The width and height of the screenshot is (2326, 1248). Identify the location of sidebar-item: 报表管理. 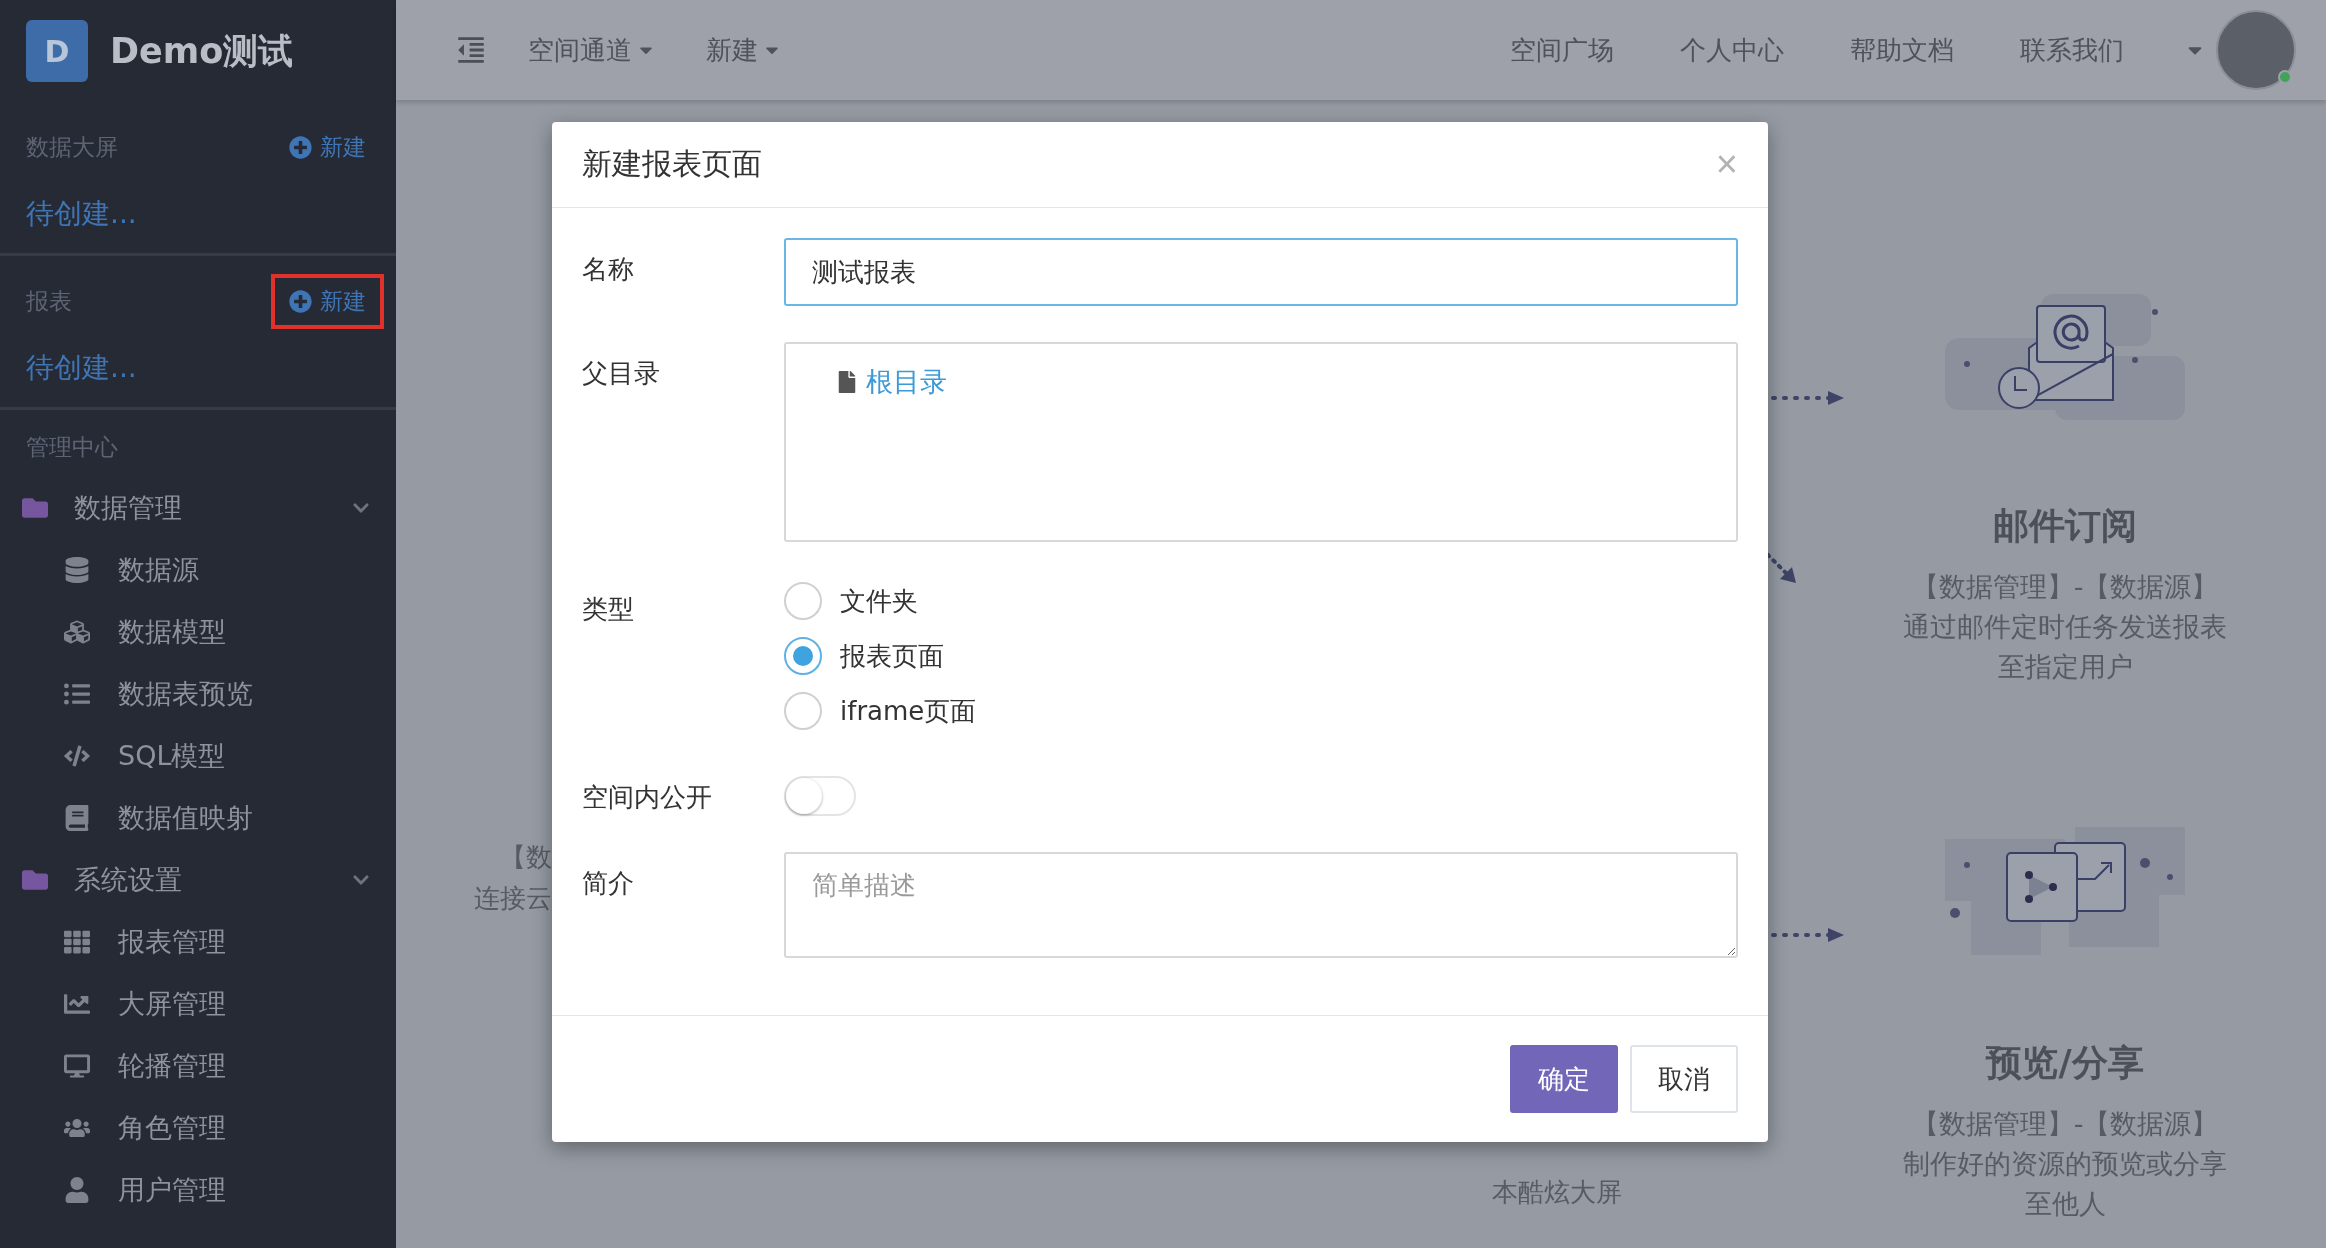
(198, 942).